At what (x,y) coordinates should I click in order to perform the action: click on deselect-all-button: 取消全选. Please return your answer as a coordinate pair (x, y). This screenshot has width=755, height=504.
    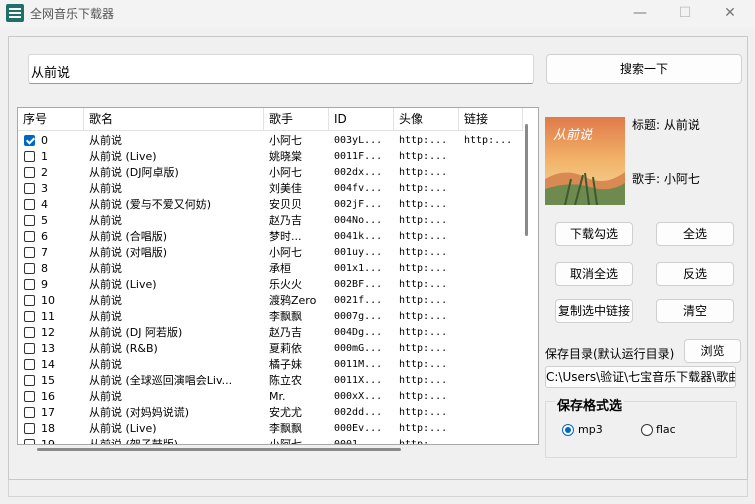
    Looking at the image, I should click on (594, 274).